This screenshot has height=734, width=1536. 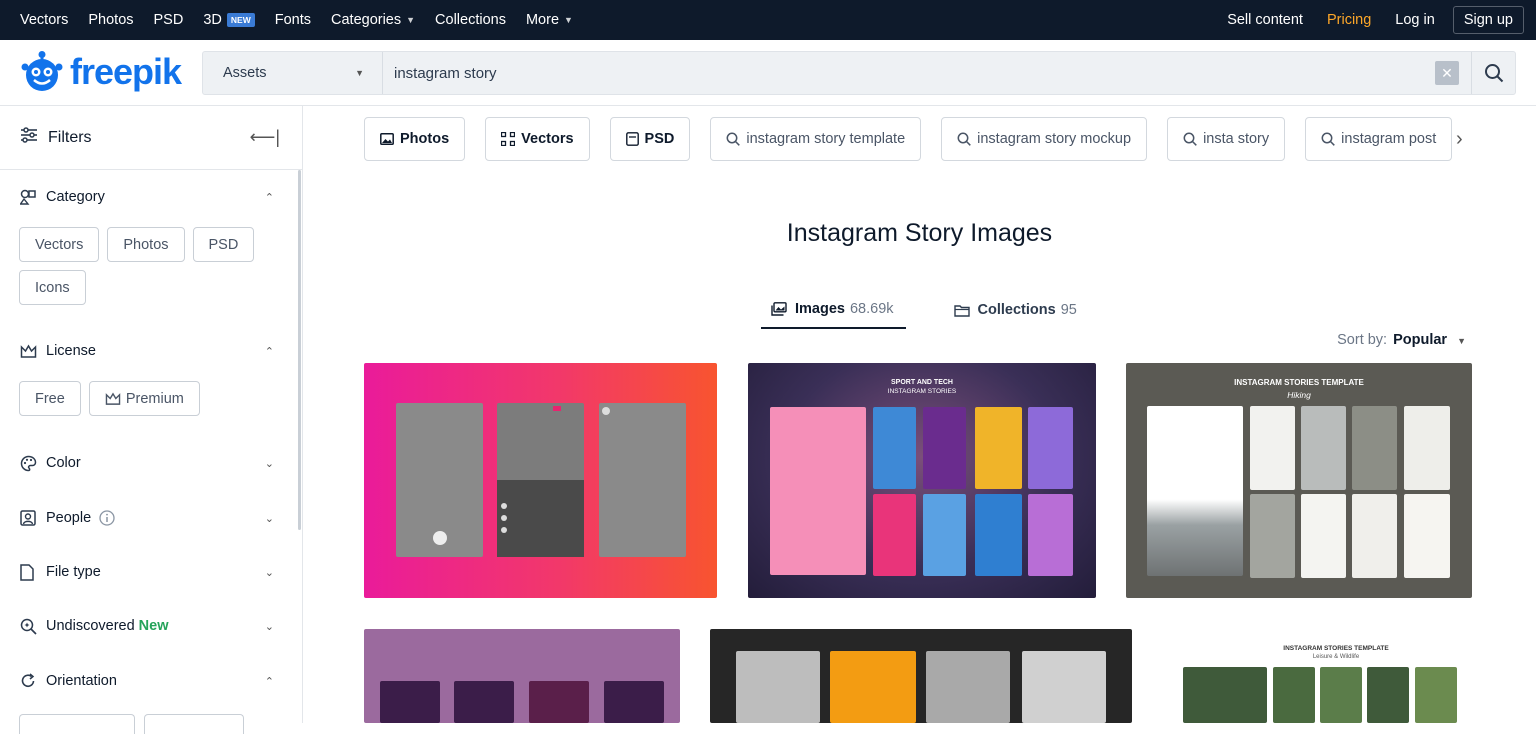 I want to click on license-title: License, so click(x=71, y=351).